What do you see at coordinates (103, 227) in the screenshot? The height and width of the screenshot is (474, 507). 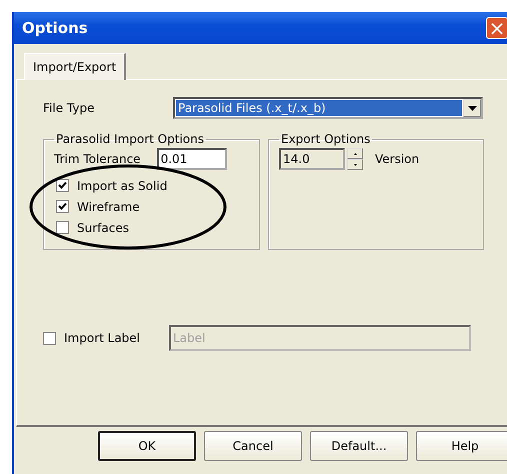 I see `checkbox-label: Surfaces` at bounding box center [103, 227].